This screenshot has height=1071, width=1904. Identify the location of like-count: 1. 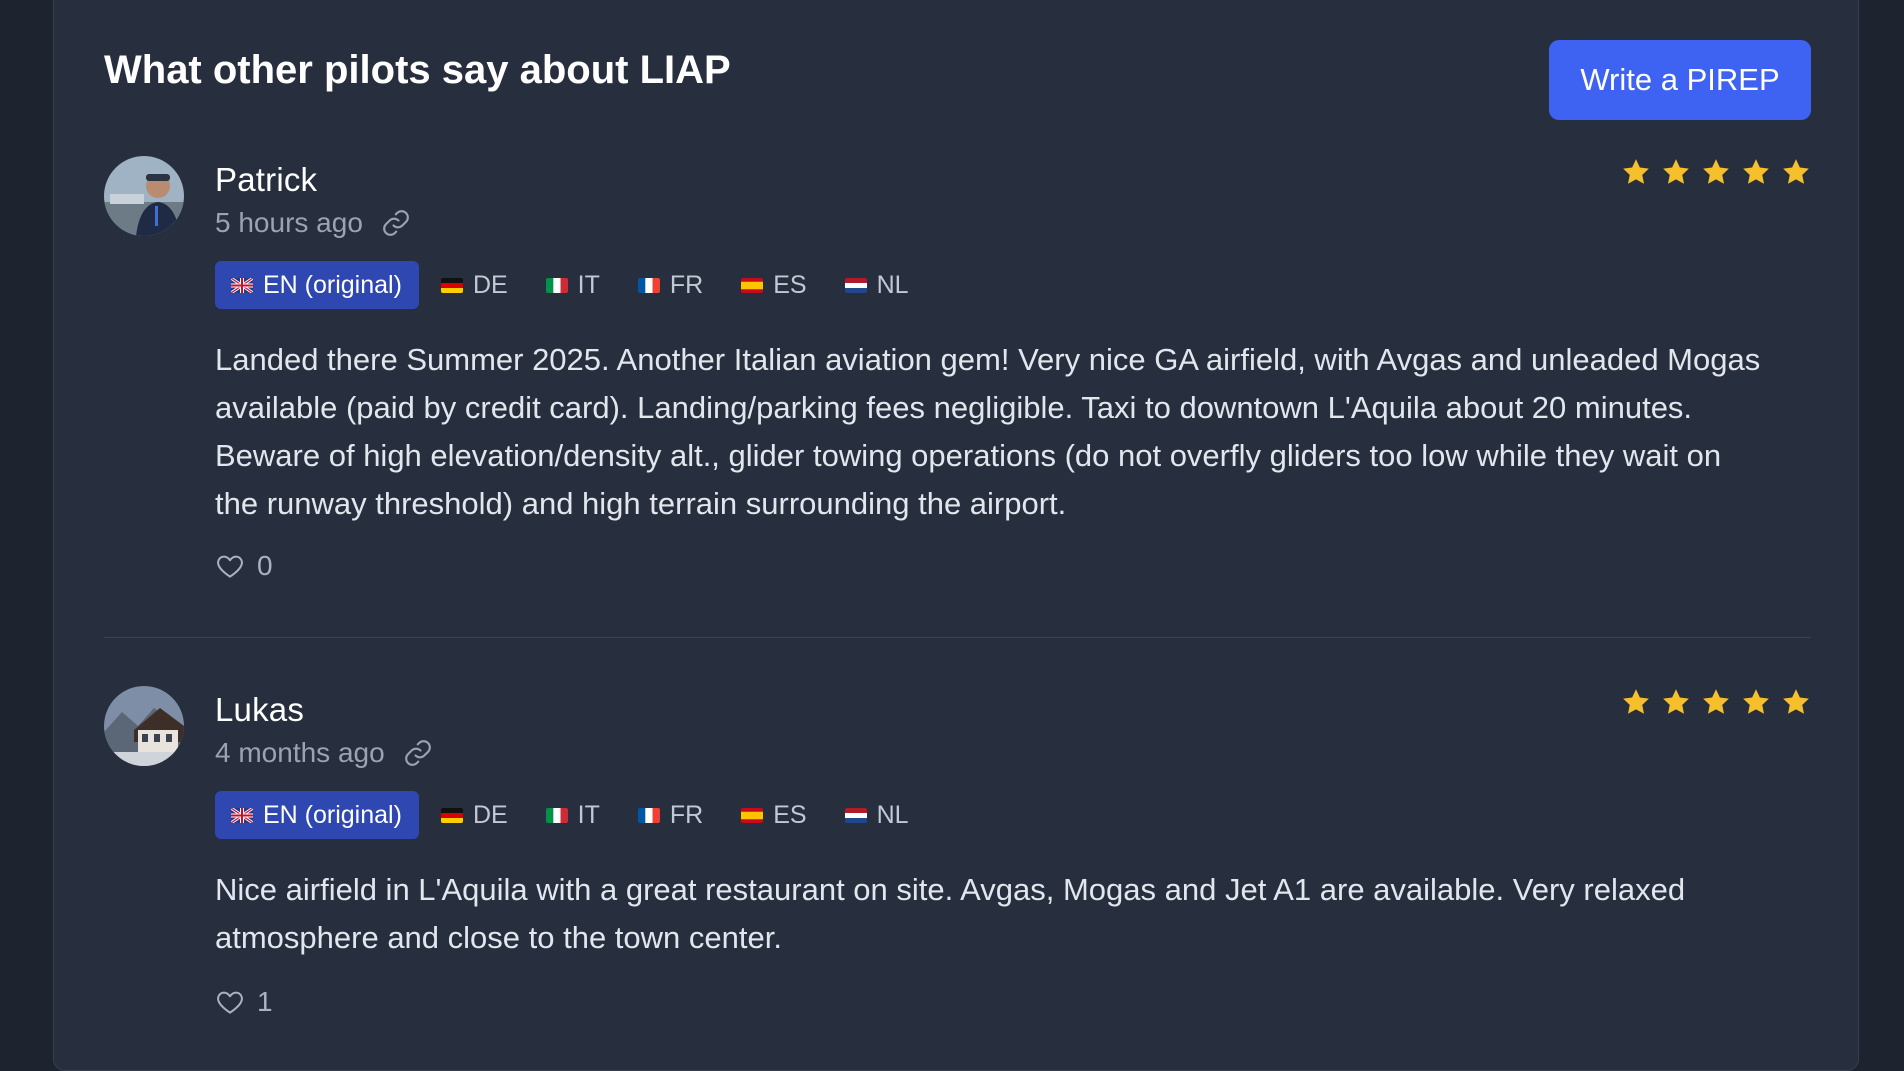
(265, 1001).